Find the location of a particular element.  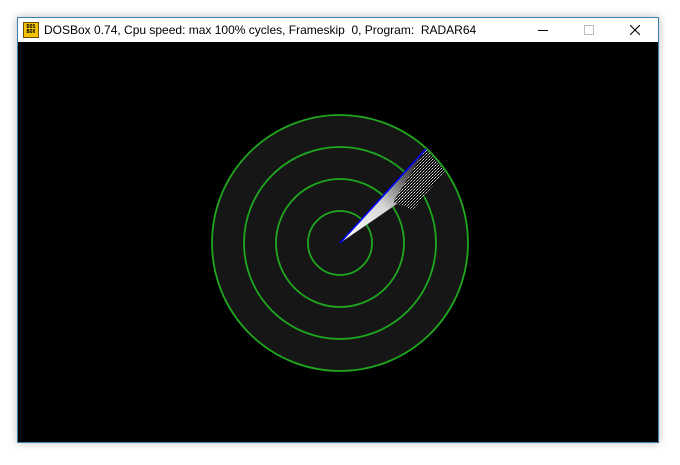

maximize-icon is located at coordinates (589, 30).